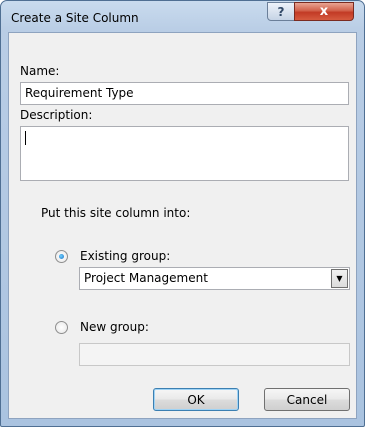 The height and width of the screenshot is (429, 367). What do you see at coordinates (339, 278) in the screenshot?
I see `dropdown-arrow-icon: ▼` at bounding box center [339, 278].